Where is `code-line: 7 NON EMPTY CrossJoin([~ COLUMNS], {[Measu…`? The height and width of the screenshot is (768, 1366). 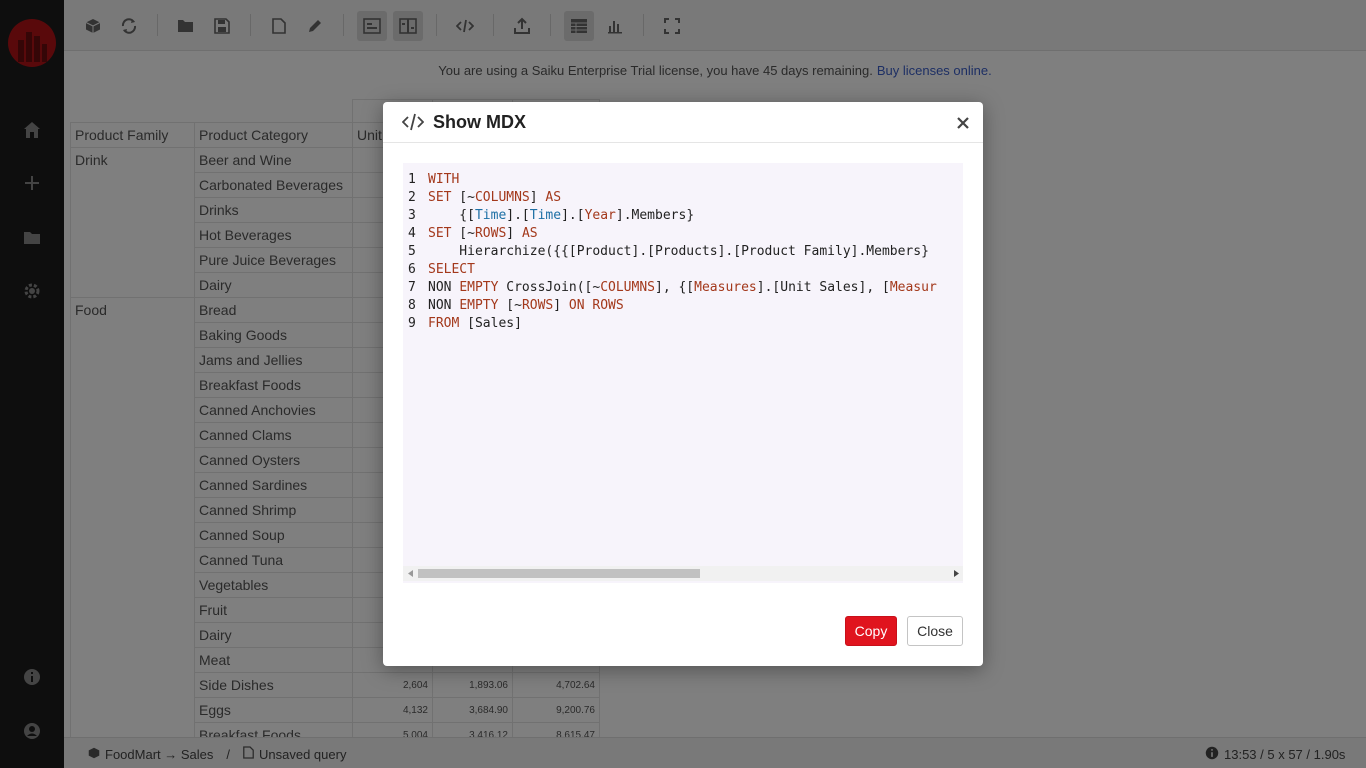
code-line: 7 NON EMPTY CrossJoin([~ COLUMNS], {[Measu… is located at coordinates (670, 288).